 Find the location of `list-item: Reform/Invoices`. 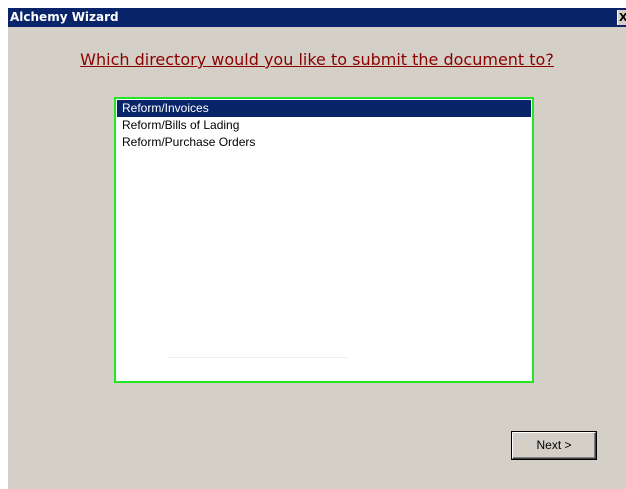

list-item: Reform/Invoices is located at coordinates (324, 108).